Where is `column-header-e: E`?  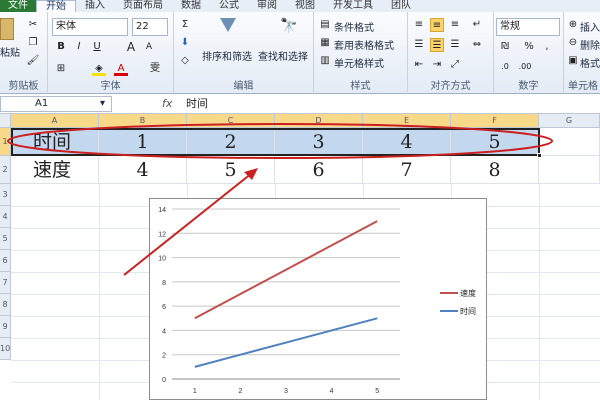
column-header-e: E is located at coordinates (407, 121).